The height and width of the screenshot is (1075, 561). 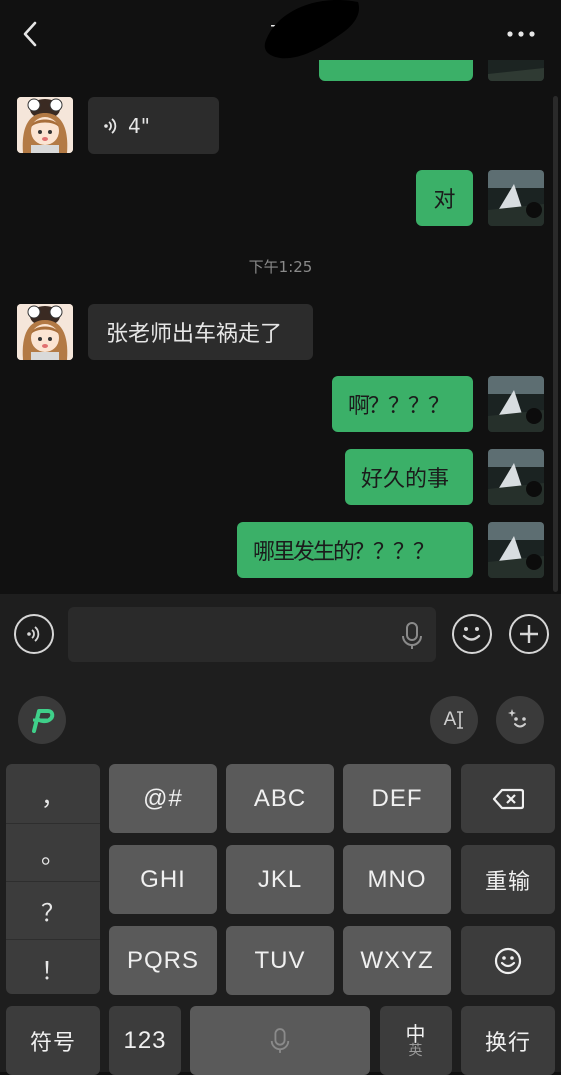 What do you see at coordinates (163, 960) in the screenshot?
I see `key-pqrs: PQRS` at bounding box center [163, 960].